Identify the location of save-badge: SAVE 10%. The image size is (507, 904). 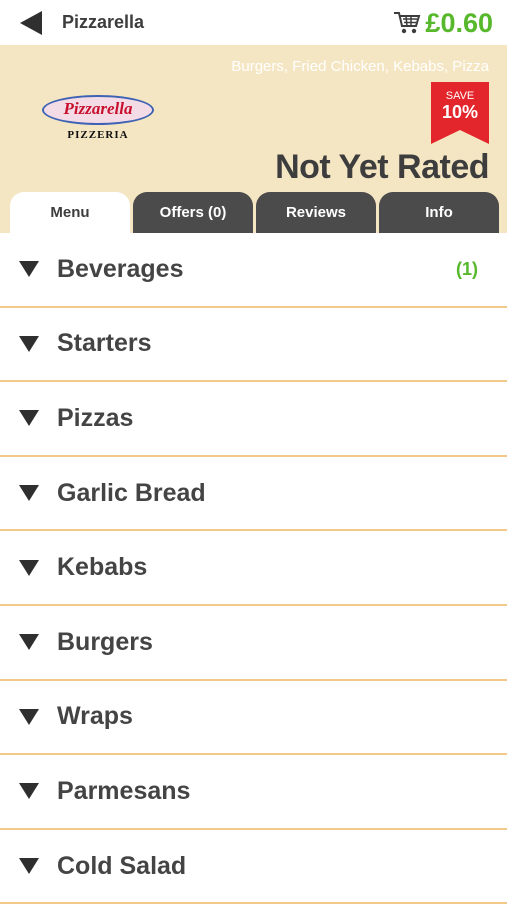
(460, 113).